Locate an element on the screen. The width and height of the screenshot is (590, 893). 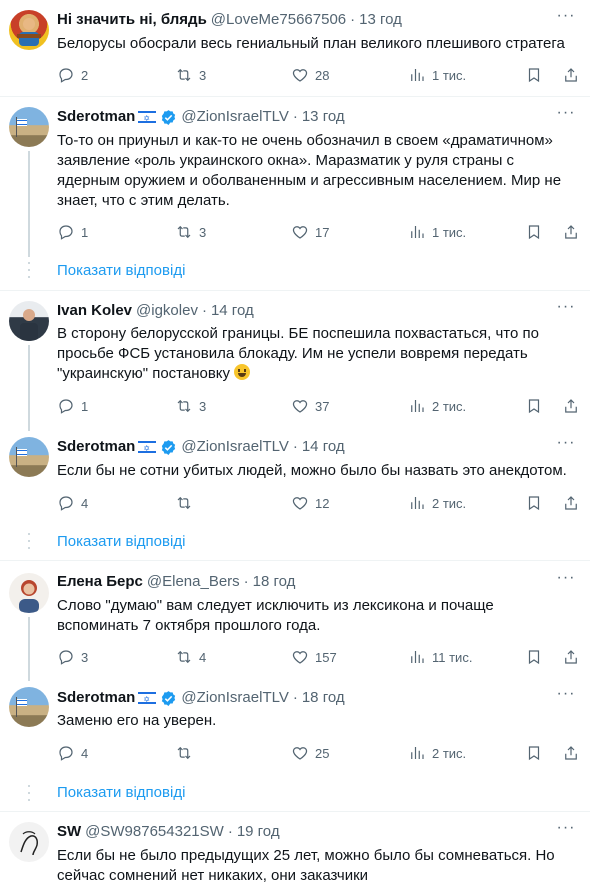
view-count: 1 тис. is located at coordinates (449, 232).